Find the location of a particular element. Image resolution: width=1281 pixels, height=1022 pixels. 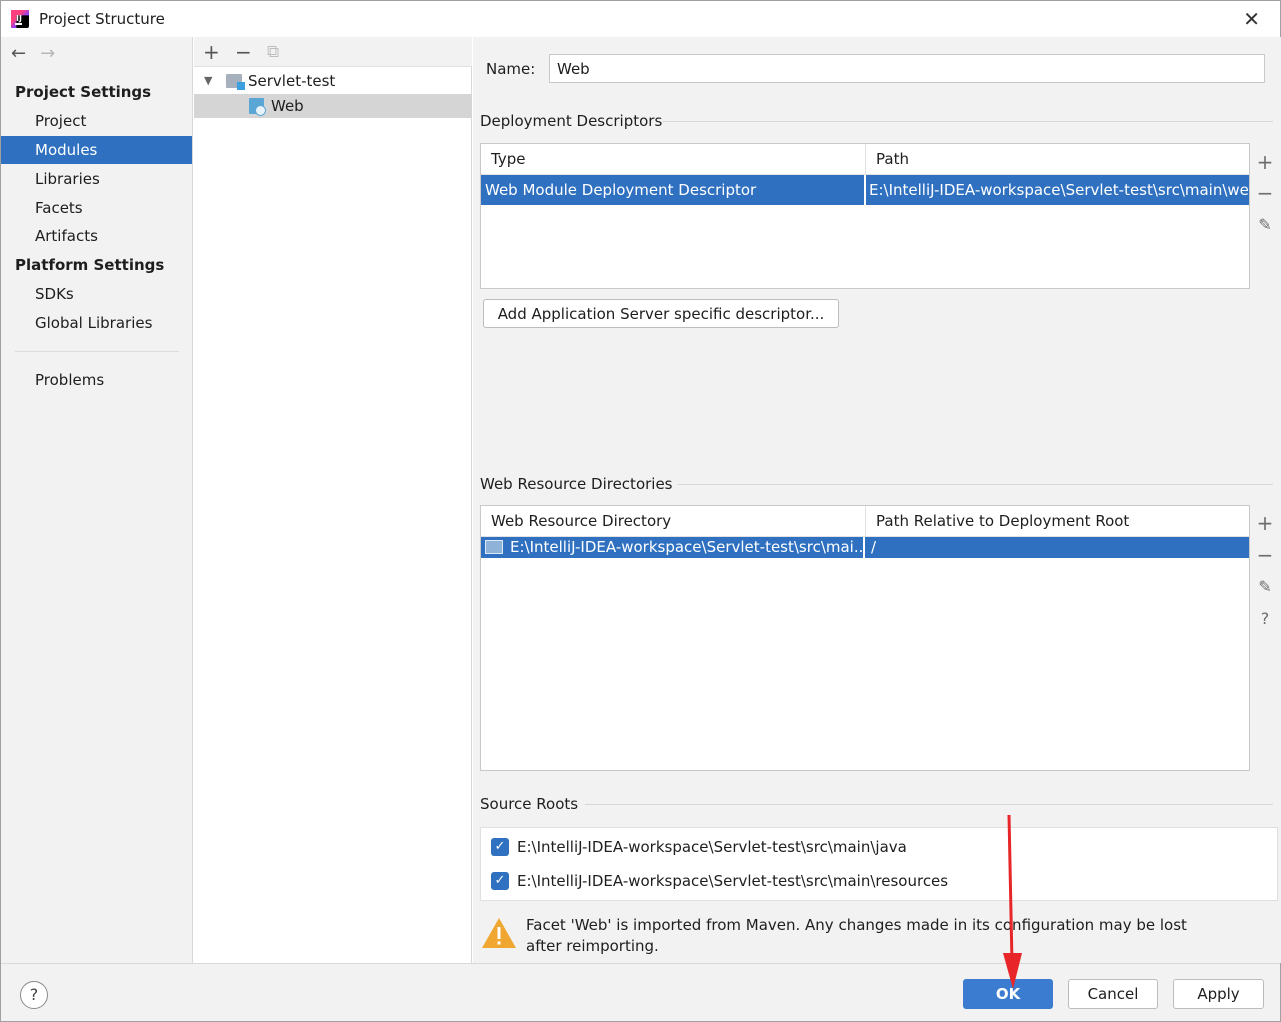

project-settings-heading: Project Settings is located at coordinates (83, 92).